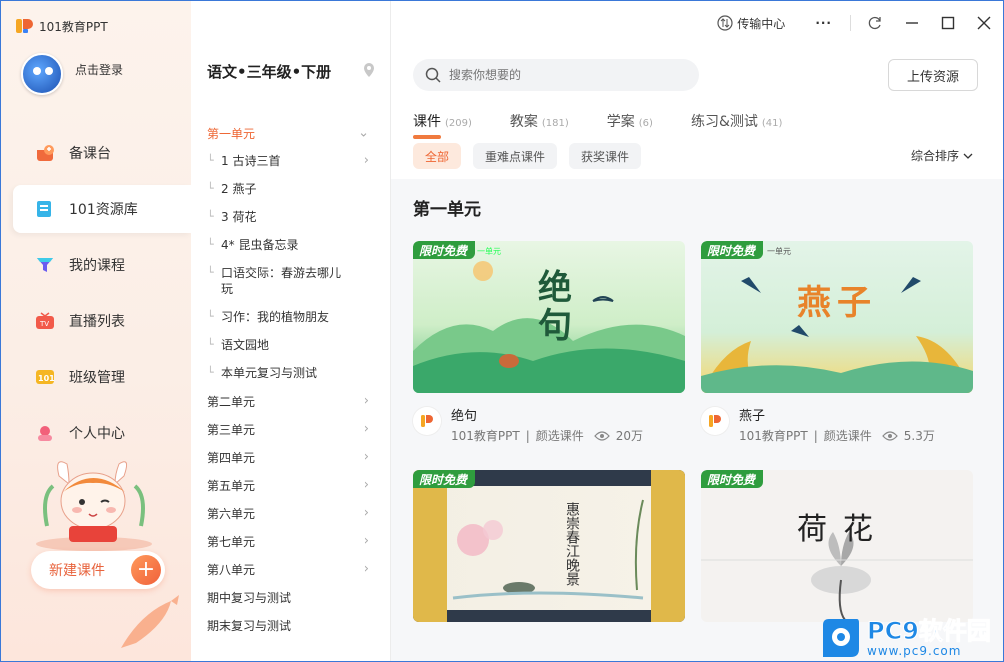 The width and height of the screenshot is (1004, 662). Describe the element at coordinates (437, 156) in the screenshot. I see `filter-all: 全部` at that location.